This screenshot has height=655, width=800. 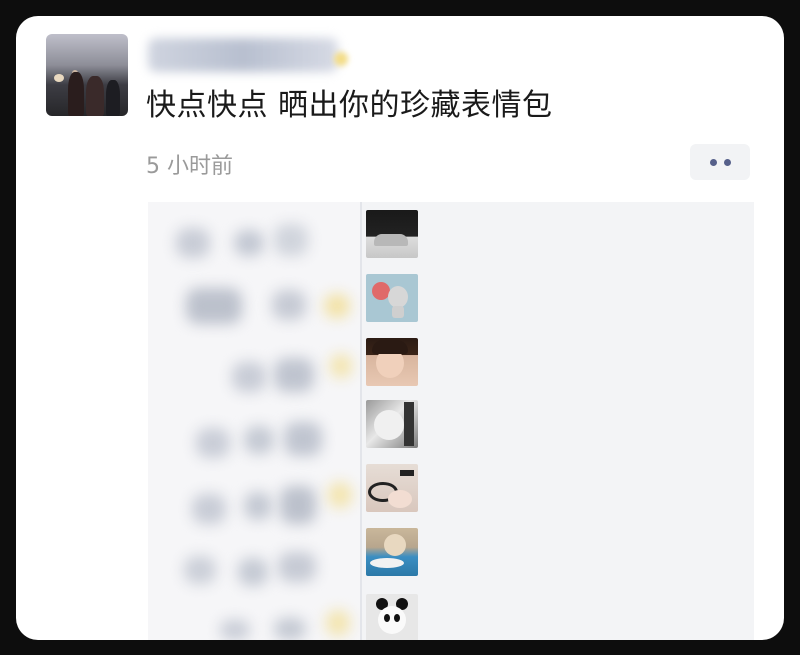 I want to click on avatar-light, so click(x=59, y=78).